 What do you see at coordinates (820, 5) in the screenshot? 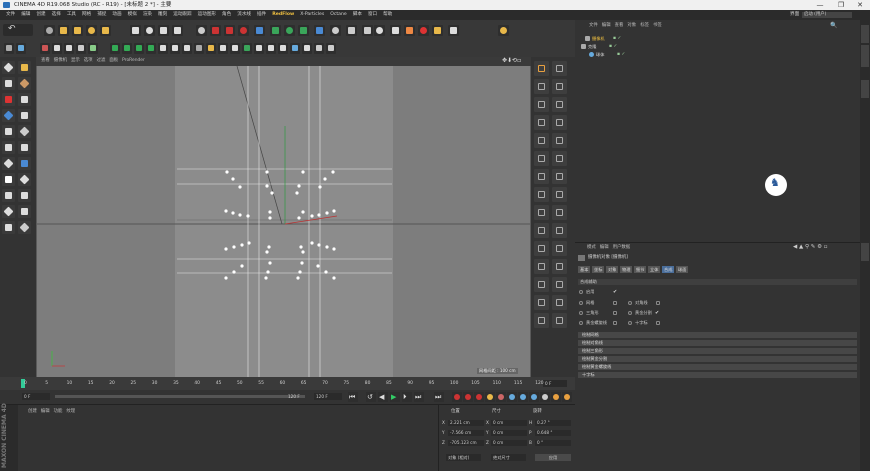
I see `minimize-button: —` at bounding box center [820, 5].